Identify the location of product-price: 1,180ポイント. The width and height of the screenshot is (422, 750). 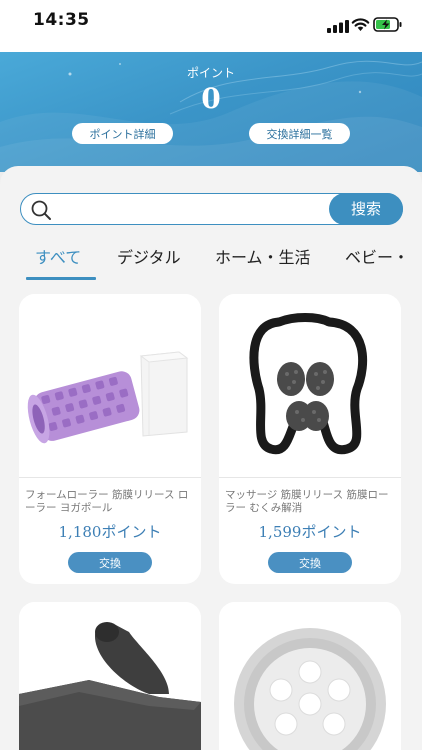
(110, 532).